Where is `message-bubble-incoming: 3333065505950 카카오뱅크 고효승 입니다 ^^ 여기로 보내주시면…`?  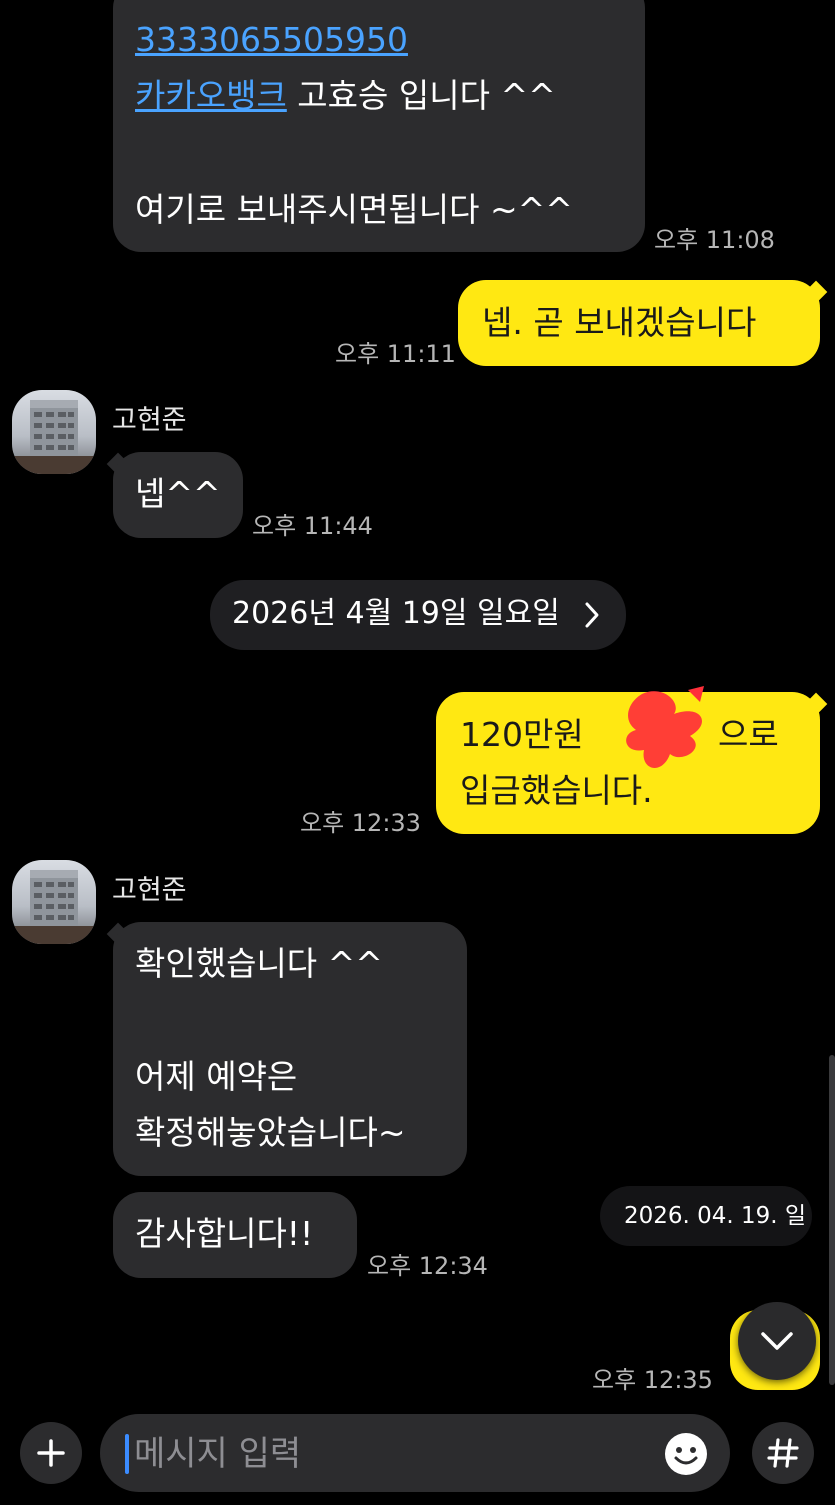
message-bubble-incoming: 3333065505950 카카오뱅크 고효승 입니다 ^^ 여기로 보내주시면… is located at coordinates (379, 126).